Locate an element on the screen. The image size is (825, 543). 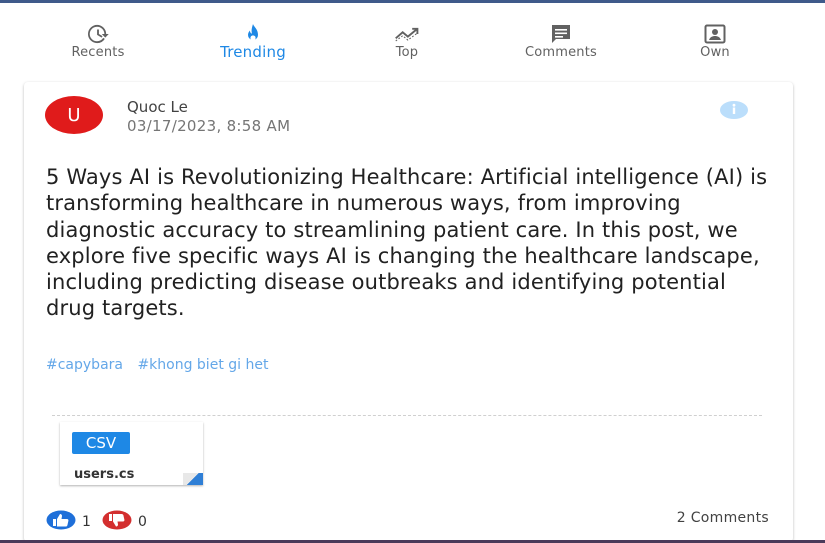
post-footer: 1 0 2 Comments is located at coordinates (413, 521).